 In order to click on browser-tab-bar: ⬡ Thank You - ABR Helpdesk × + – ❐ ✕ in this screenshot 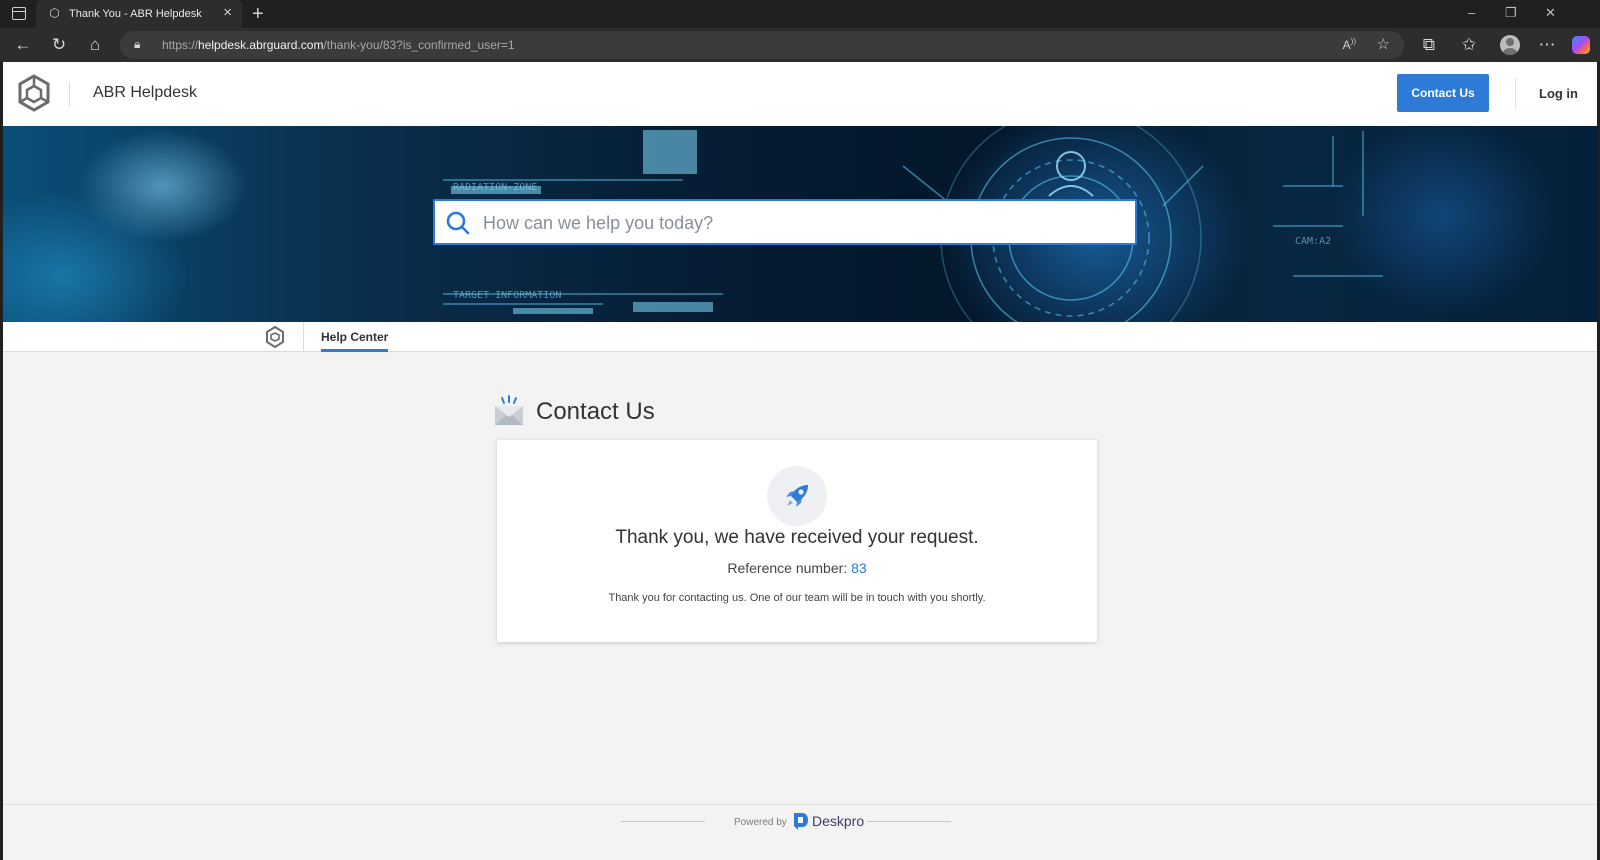, I will do `click(800, 14)`.